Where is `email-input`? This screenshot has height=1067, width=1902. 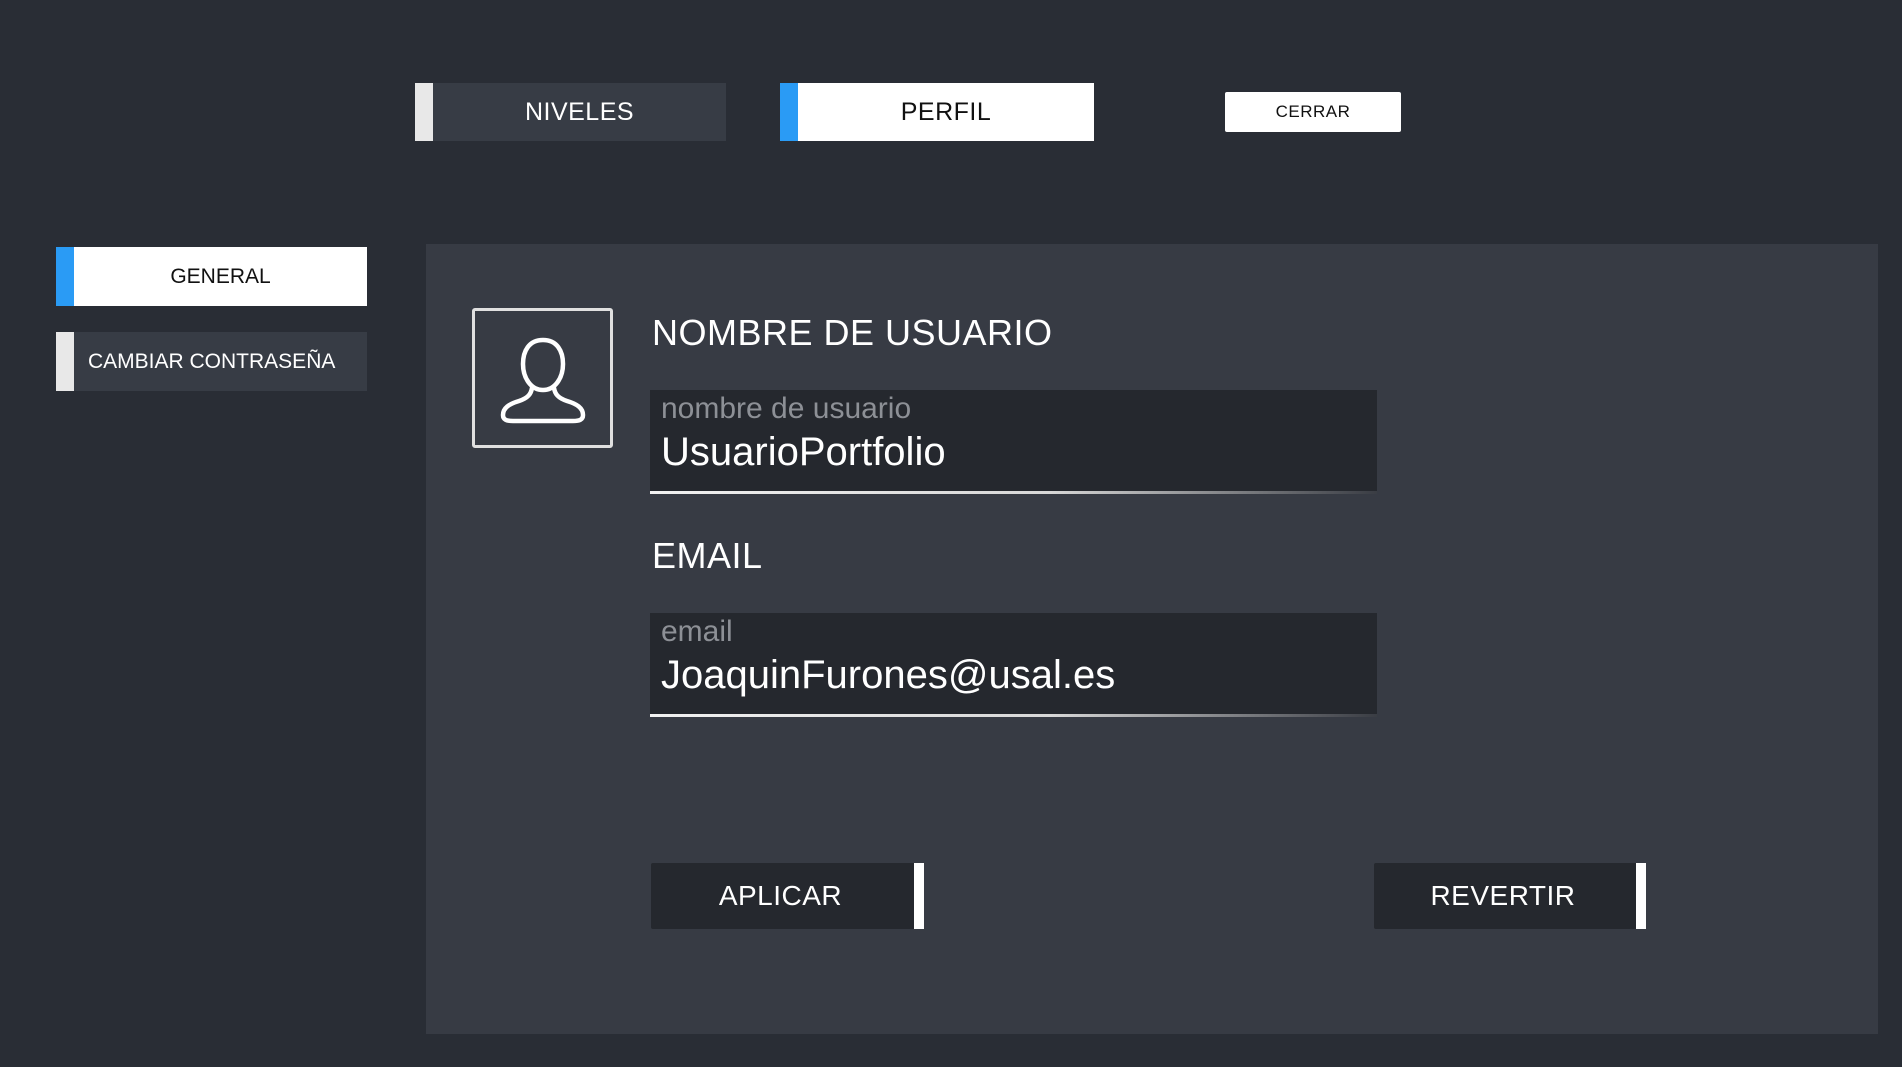
email-input is located at coordinates (1011, 675).